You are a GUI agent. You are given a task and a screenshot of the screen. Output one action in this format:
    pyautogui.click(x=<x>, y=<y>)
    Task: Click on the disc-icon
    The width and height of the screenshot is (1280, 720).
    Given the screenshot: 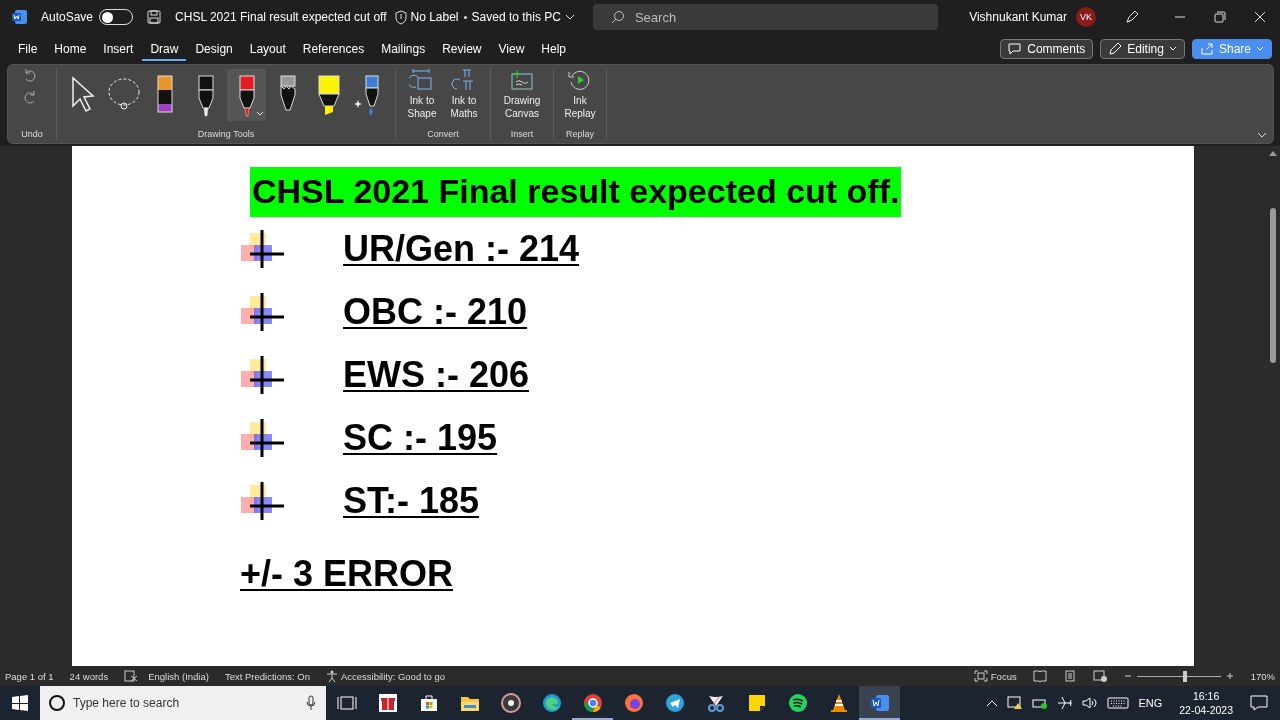 What is the action you would take?
    pyautogui.click(x=510, y=703)
    